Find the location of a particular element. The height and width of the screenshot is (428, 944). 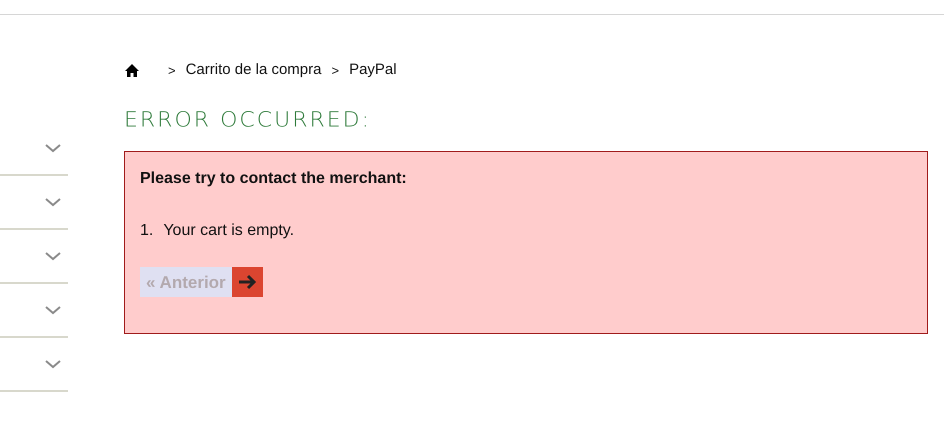

error-message: Your cart is empty. is located at coordinates (228, 230).